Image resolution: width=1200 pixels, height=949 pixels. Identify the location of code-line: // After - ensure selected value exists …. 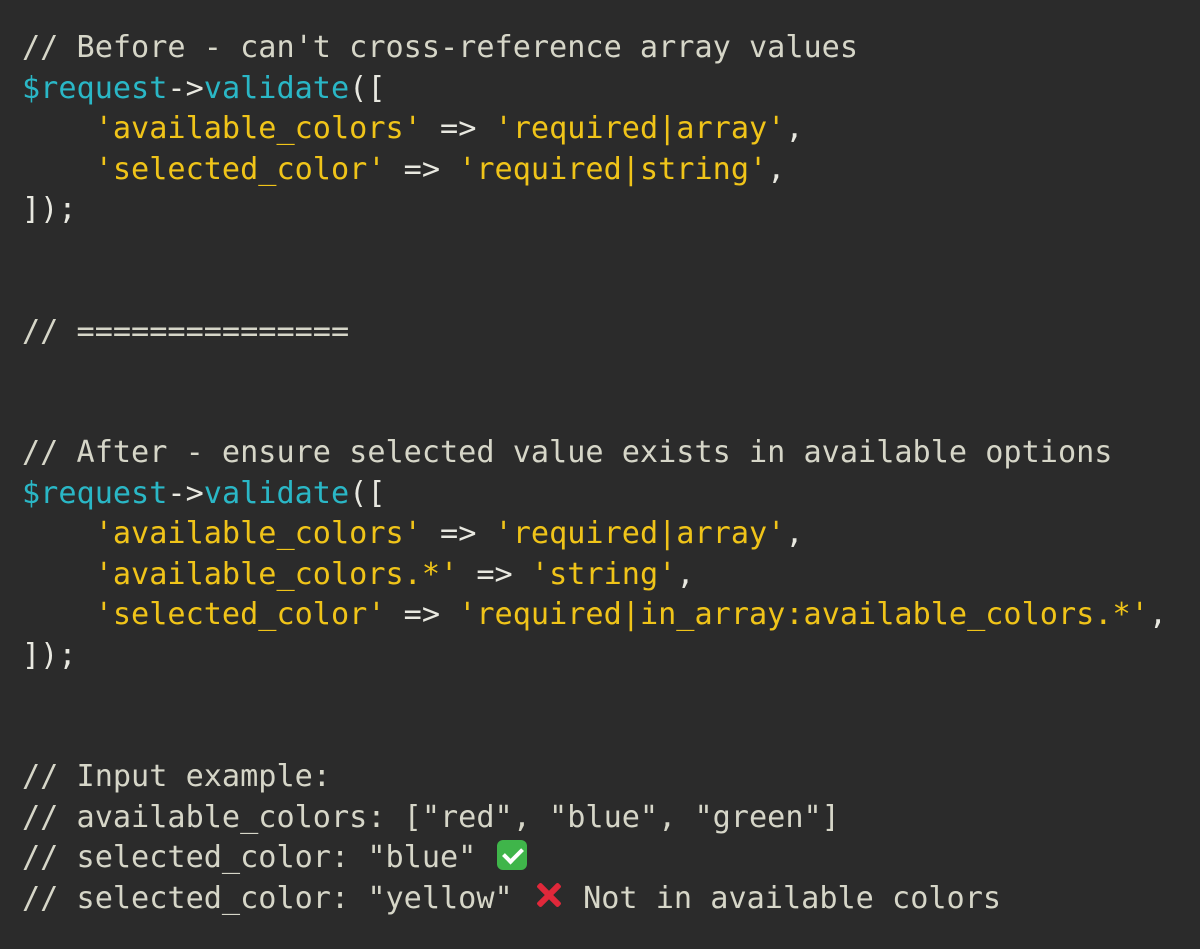
(594, 453).